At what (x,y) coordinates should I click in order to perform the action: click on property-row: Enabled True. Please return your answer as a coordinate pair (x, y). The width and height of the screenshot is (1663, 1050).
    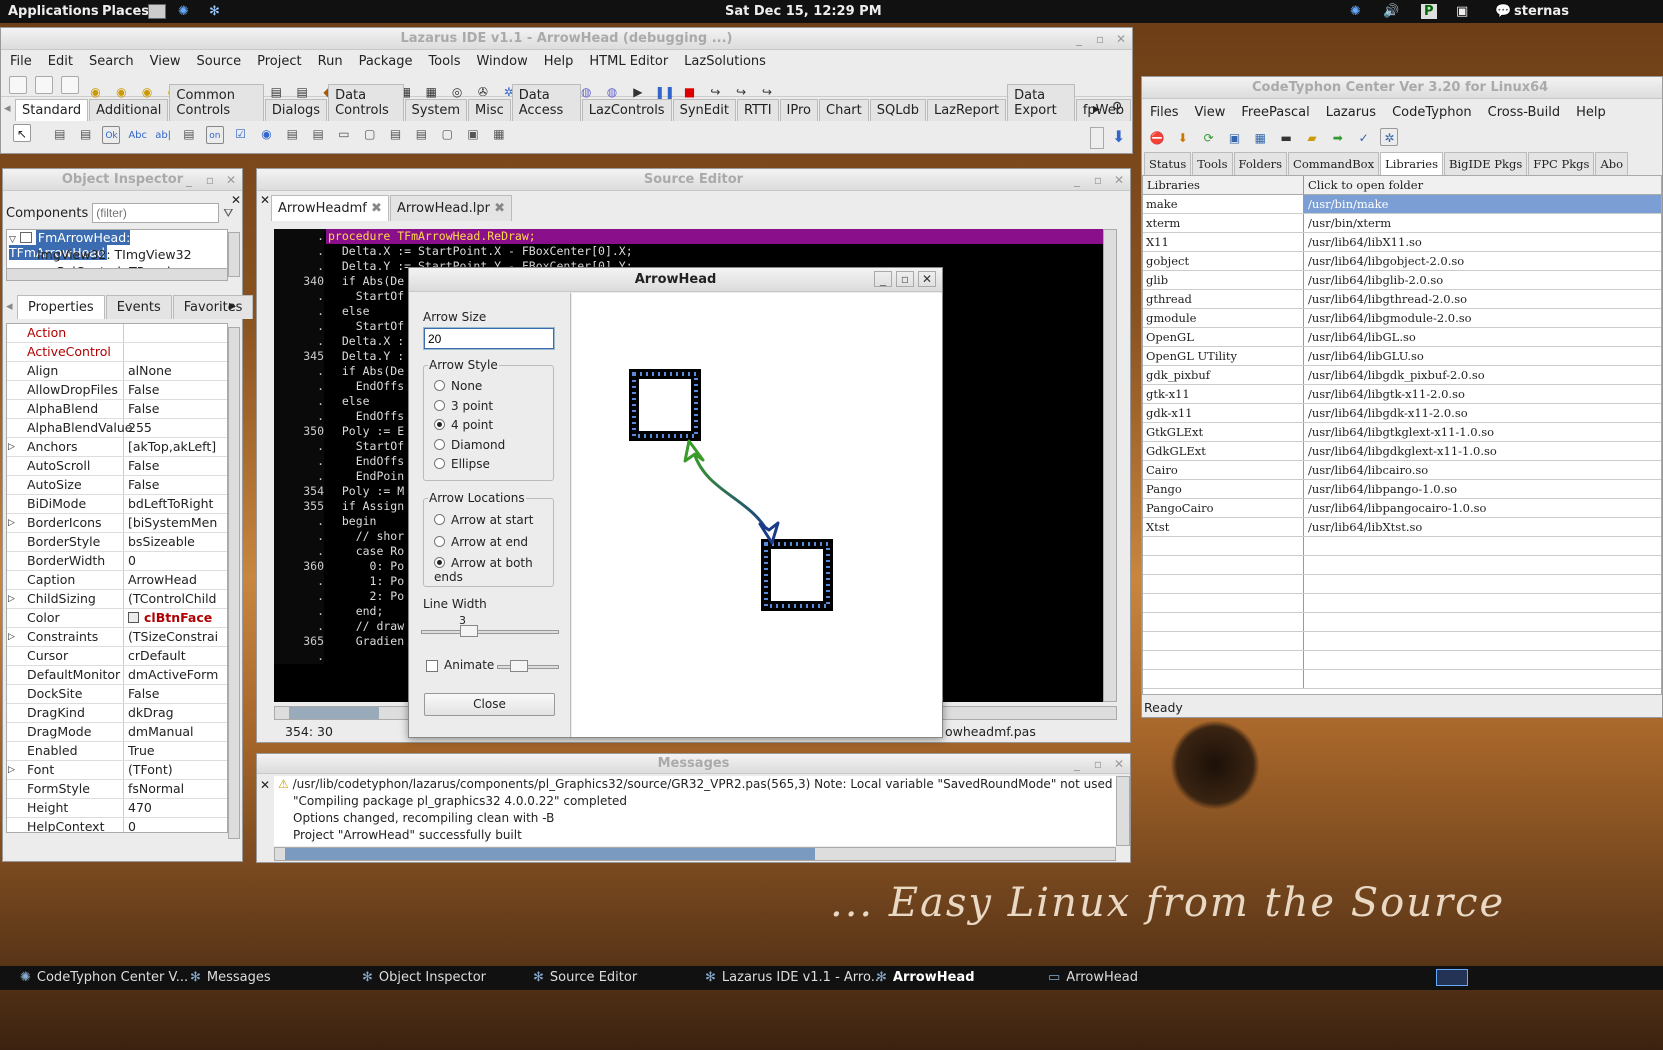
    Looking at the image, I should click on (117, 751).